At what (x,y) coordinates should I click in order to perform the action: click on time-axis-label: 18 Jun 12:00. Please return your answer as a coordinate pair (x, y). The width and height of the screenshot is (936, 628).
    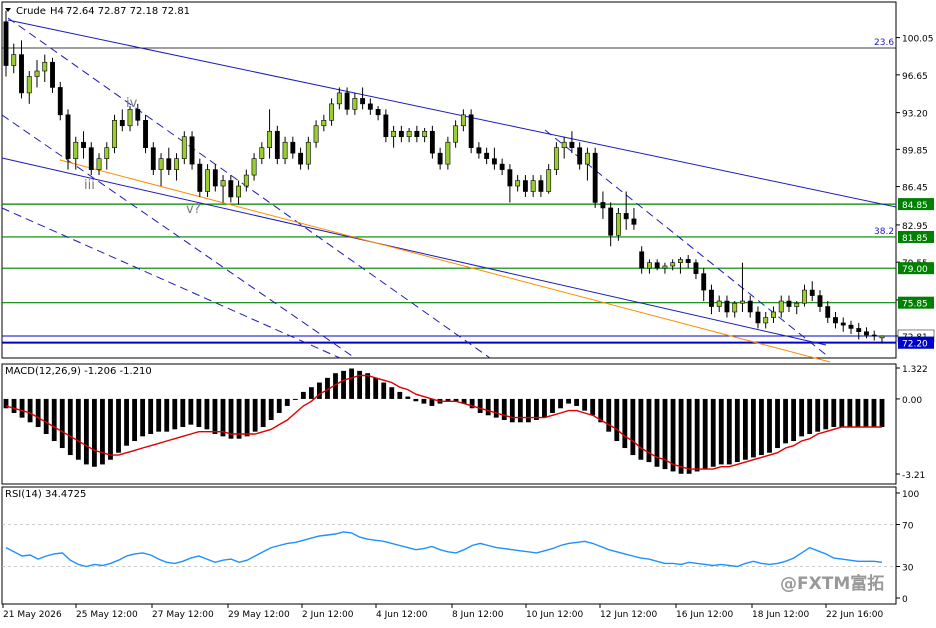
    Looking at the image, I should click on (780, 615).